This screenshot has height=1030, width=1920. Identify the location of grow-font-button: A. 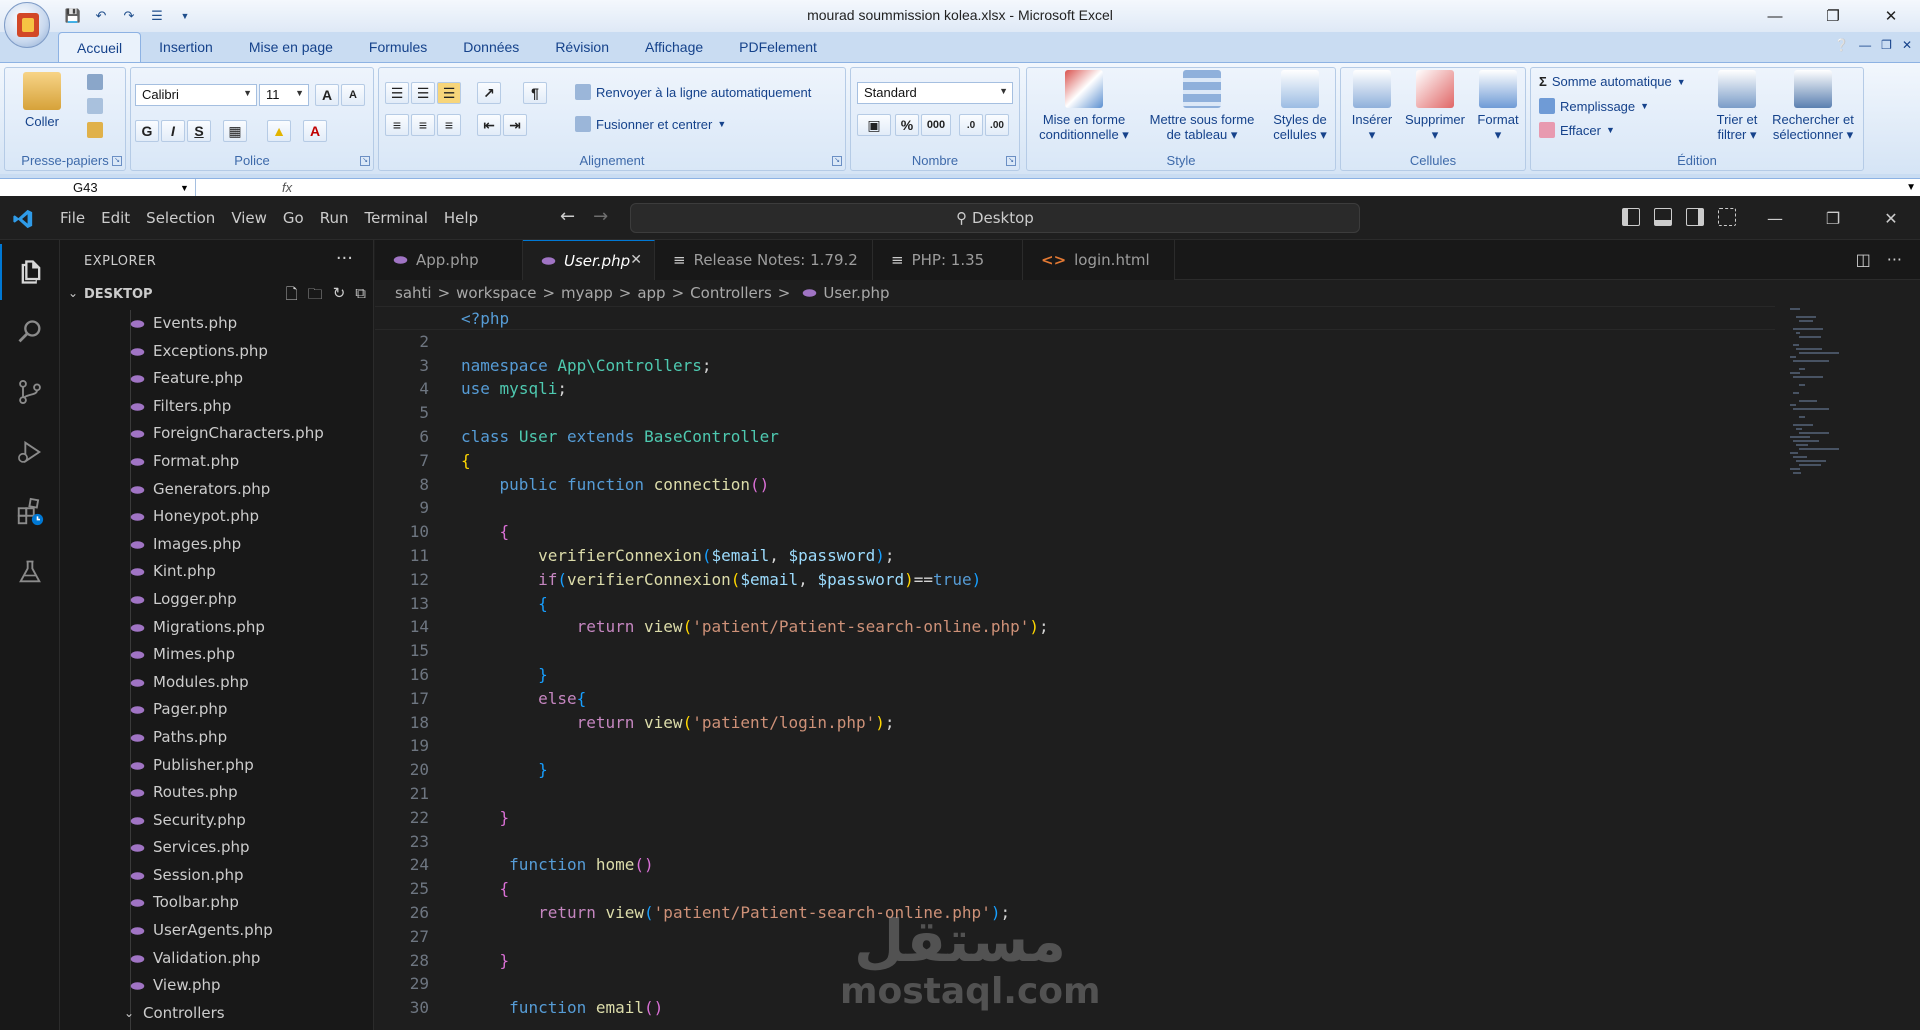
(327, 95).